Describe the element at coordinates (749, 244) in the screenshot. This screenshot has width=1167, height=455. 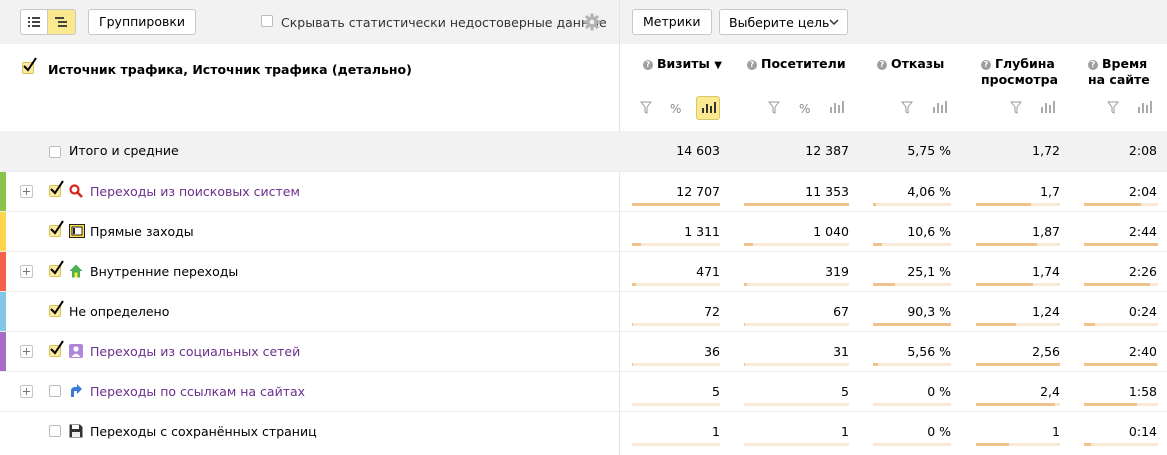
I see `bar-fill-visitors` at that location.